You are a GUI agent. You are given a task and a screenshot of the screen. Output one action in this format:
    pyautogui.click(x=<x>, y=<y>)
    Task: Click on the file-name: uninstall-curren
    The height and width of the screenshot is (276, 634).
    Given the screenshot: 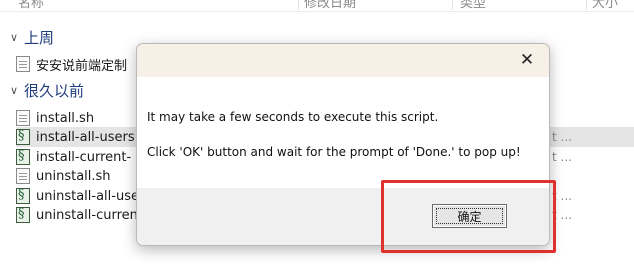 What is the action you would take?
    pyautogui.click(x=87, y=215)
    